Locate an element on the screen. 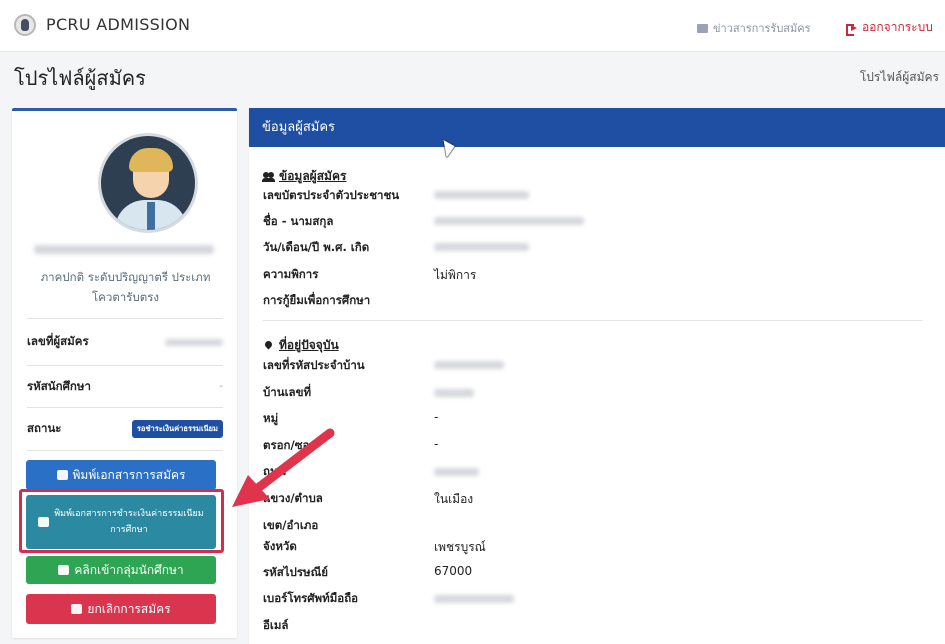 This screenshot has height=644, width=945. field-dob: วัน/เดือน/ปี พ.ศ. เกิด is located at coordinates (316, 247).